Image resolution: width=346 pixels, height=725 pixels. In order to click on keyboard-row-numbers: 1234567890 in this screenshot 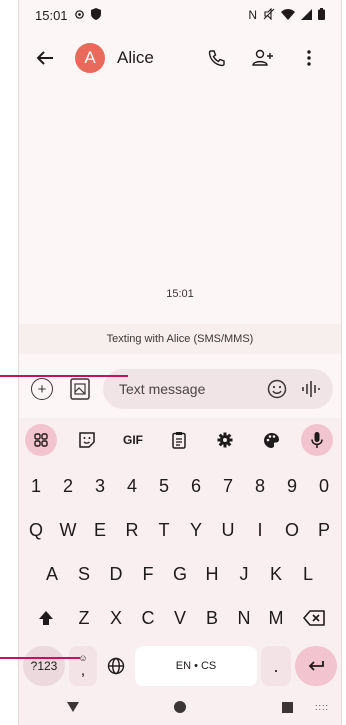, I will do `click(180, 486)`.